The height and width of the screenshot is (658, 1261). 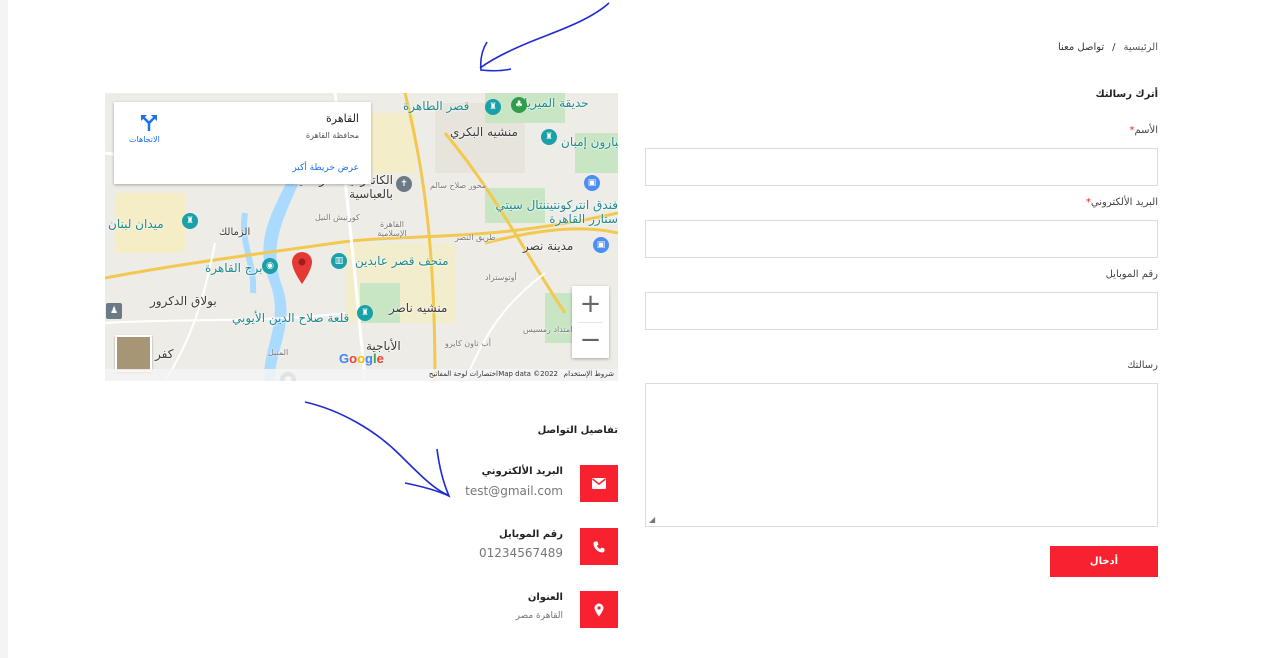 I want to click on resize-grip-icon: ◢, so click(x=652, y=519).